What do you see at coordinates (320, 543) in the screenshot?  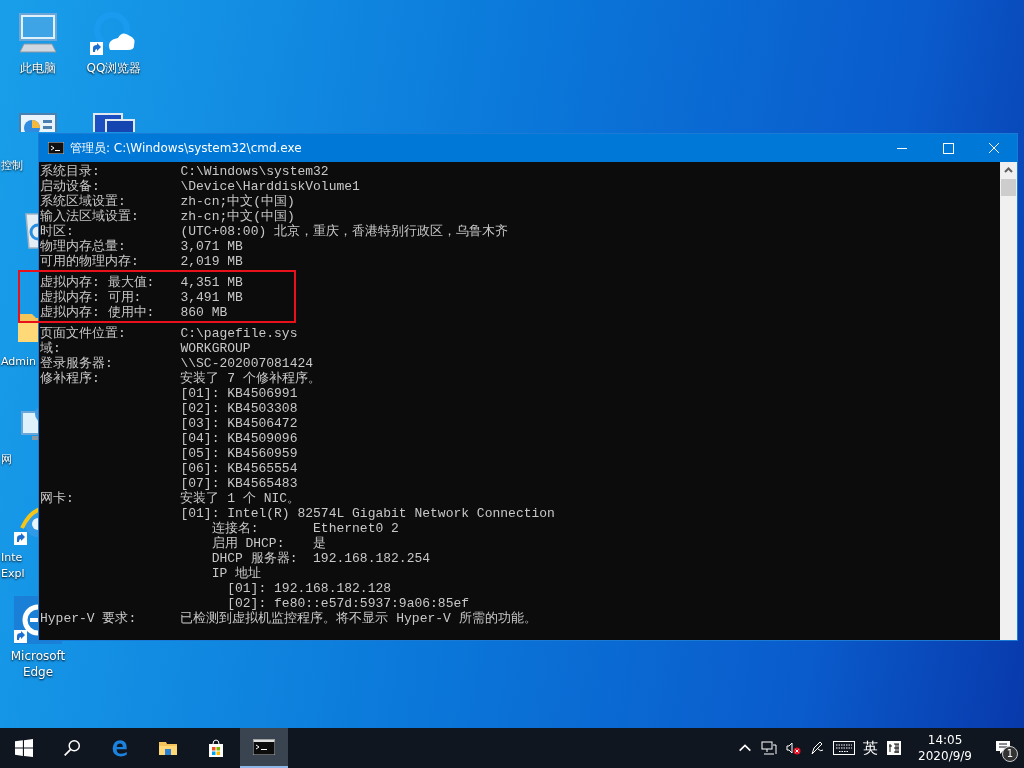 I see `console-value: 是` at bounding box center [320, 543].